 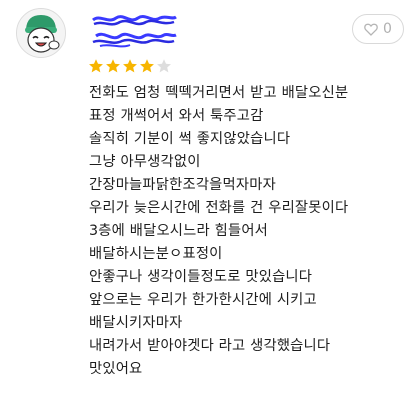 What do you see at coordinates (371, 29) in the screenshot?
I see `heart-icon` at bounding box center [371, 29].